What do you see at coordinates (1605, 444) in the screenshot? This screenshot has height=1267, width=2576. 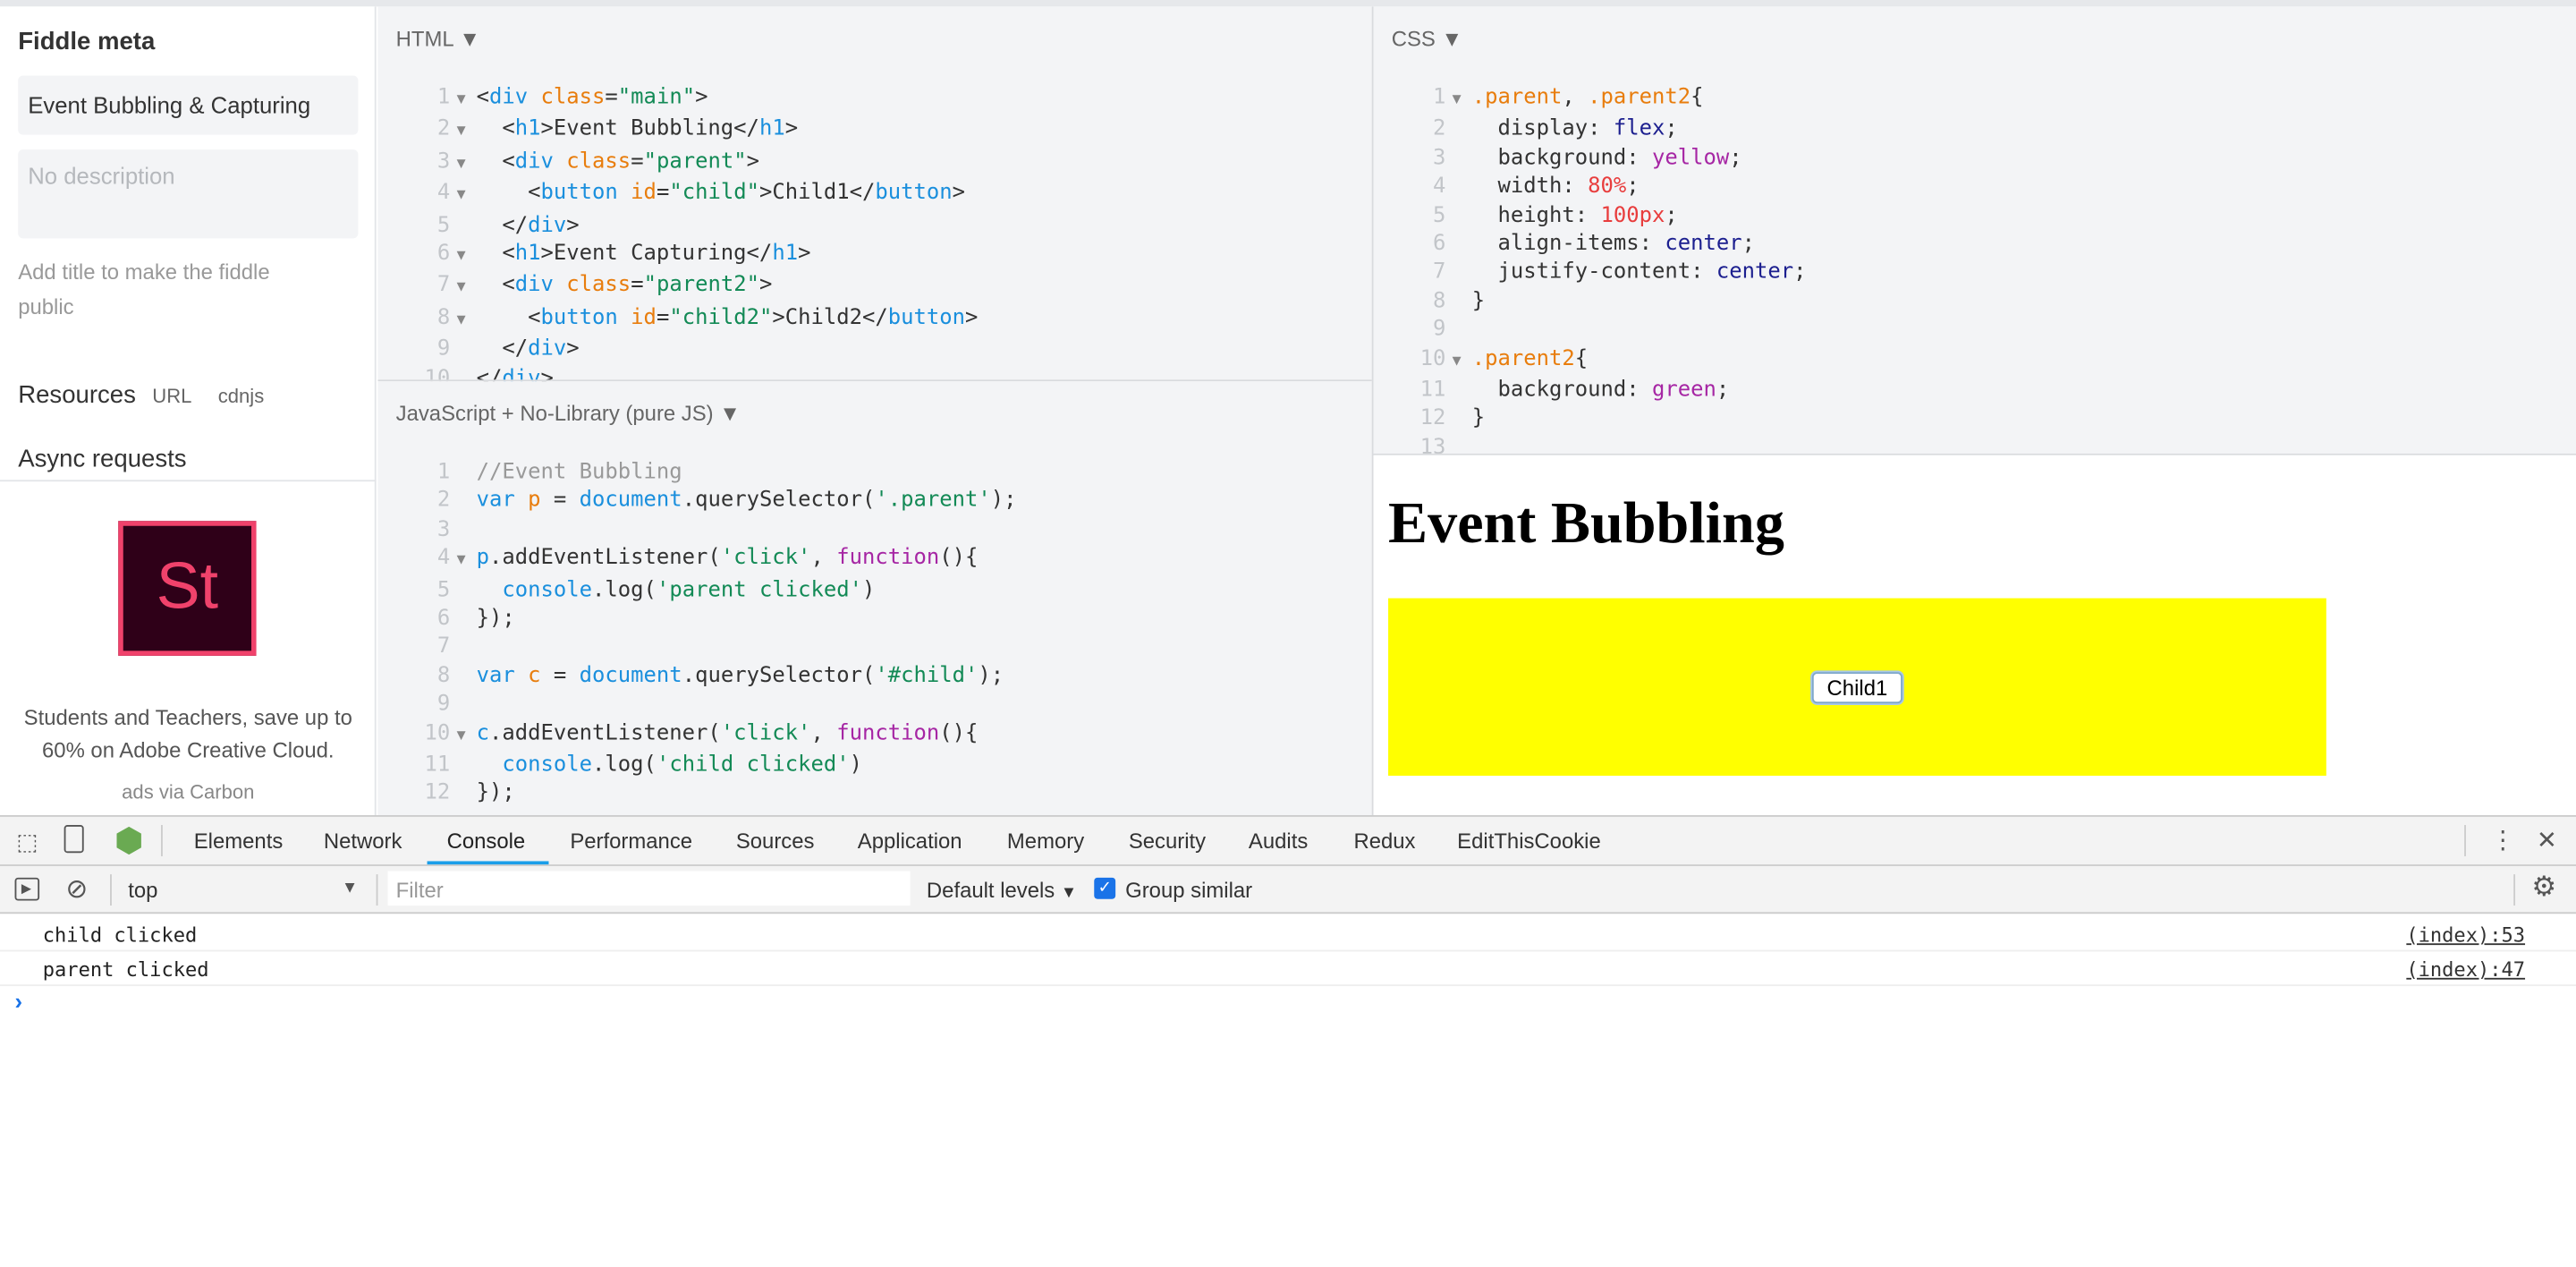 I see `code-line: 13` at bounding box center [1605, 444].